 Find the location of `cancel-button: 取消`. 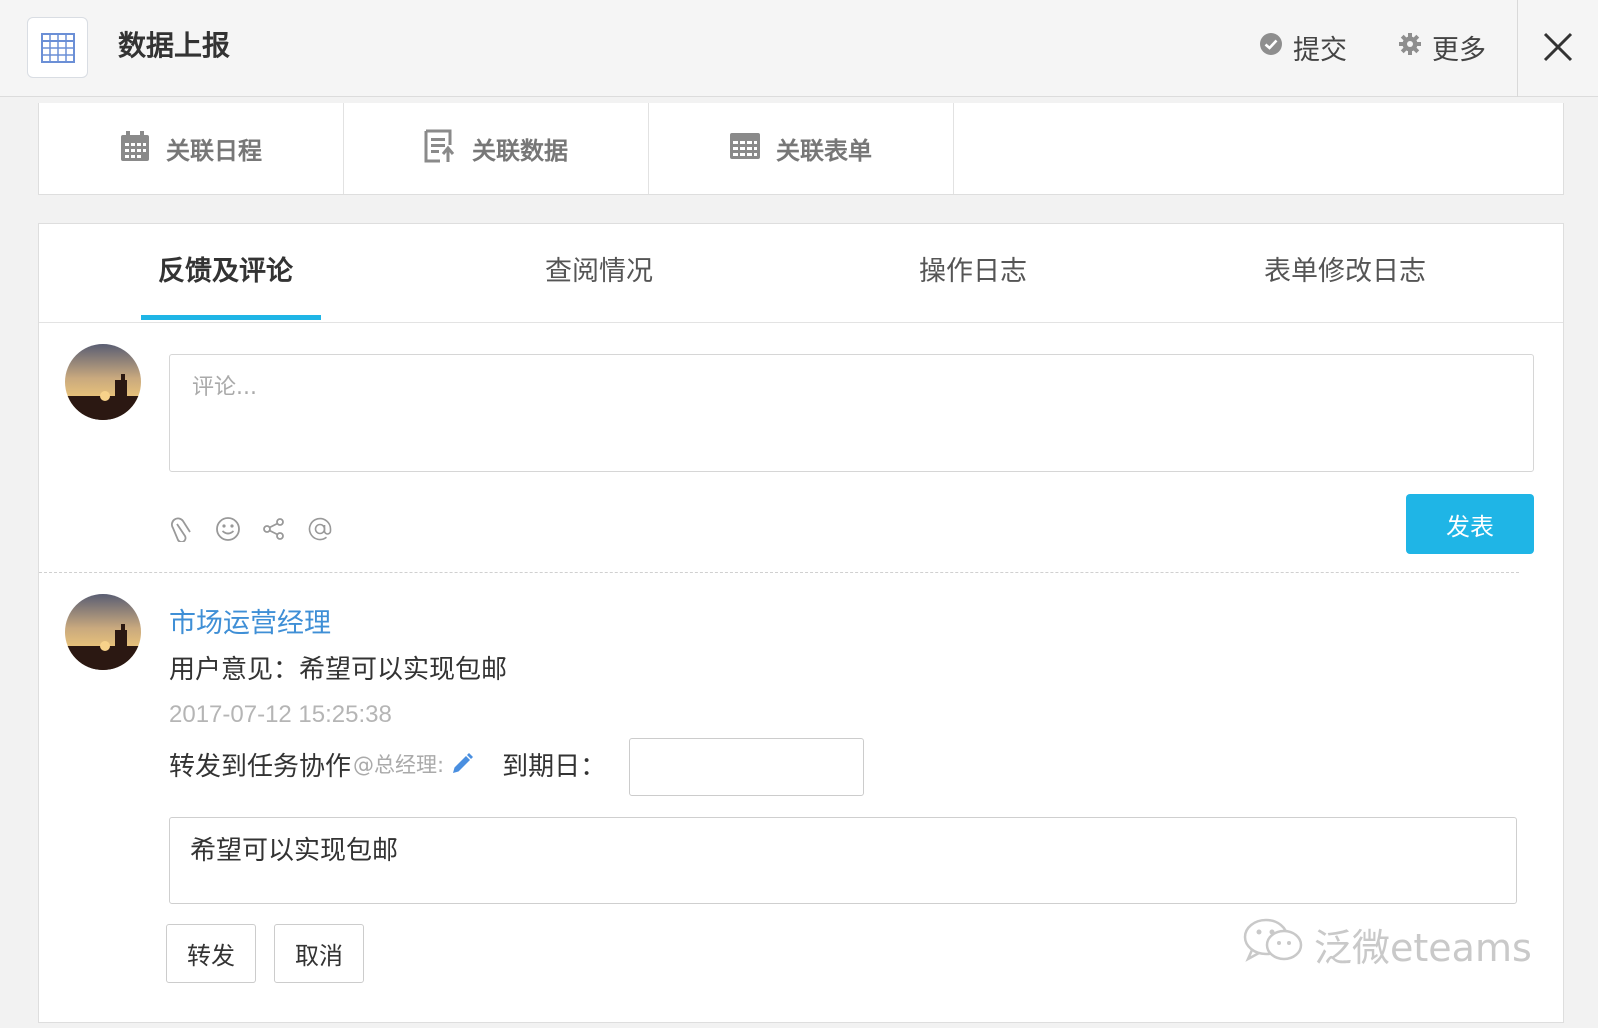

cancel-button: 取消 is located at coordinates (319, 953).